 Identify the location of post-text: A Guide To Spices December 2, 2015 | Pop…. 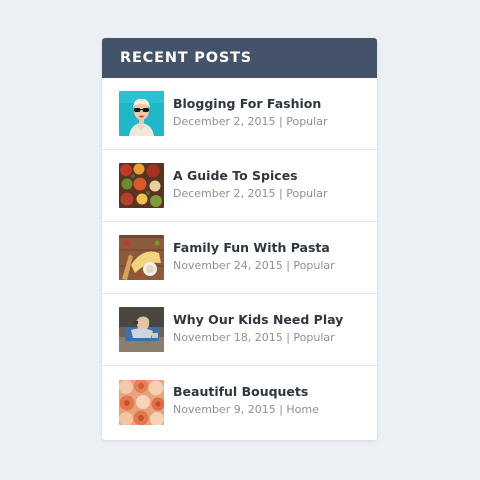
(250, 185).